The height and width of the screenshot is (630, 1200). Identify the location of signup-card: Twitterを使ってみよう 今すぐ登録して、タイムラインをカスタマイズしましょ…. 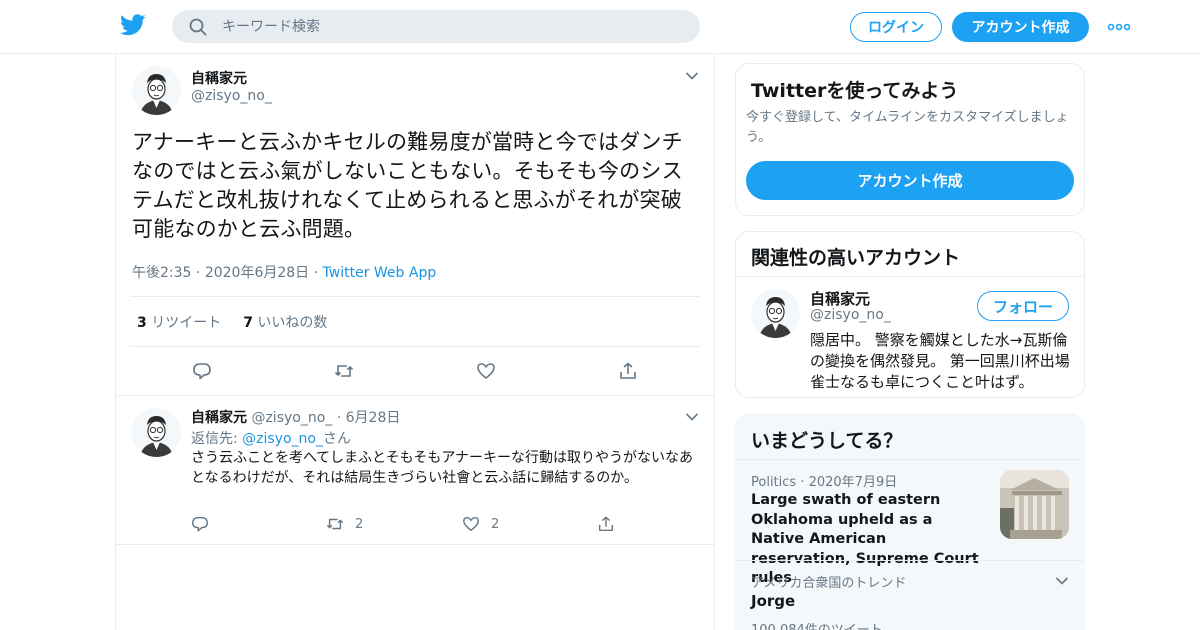
(910, 139).